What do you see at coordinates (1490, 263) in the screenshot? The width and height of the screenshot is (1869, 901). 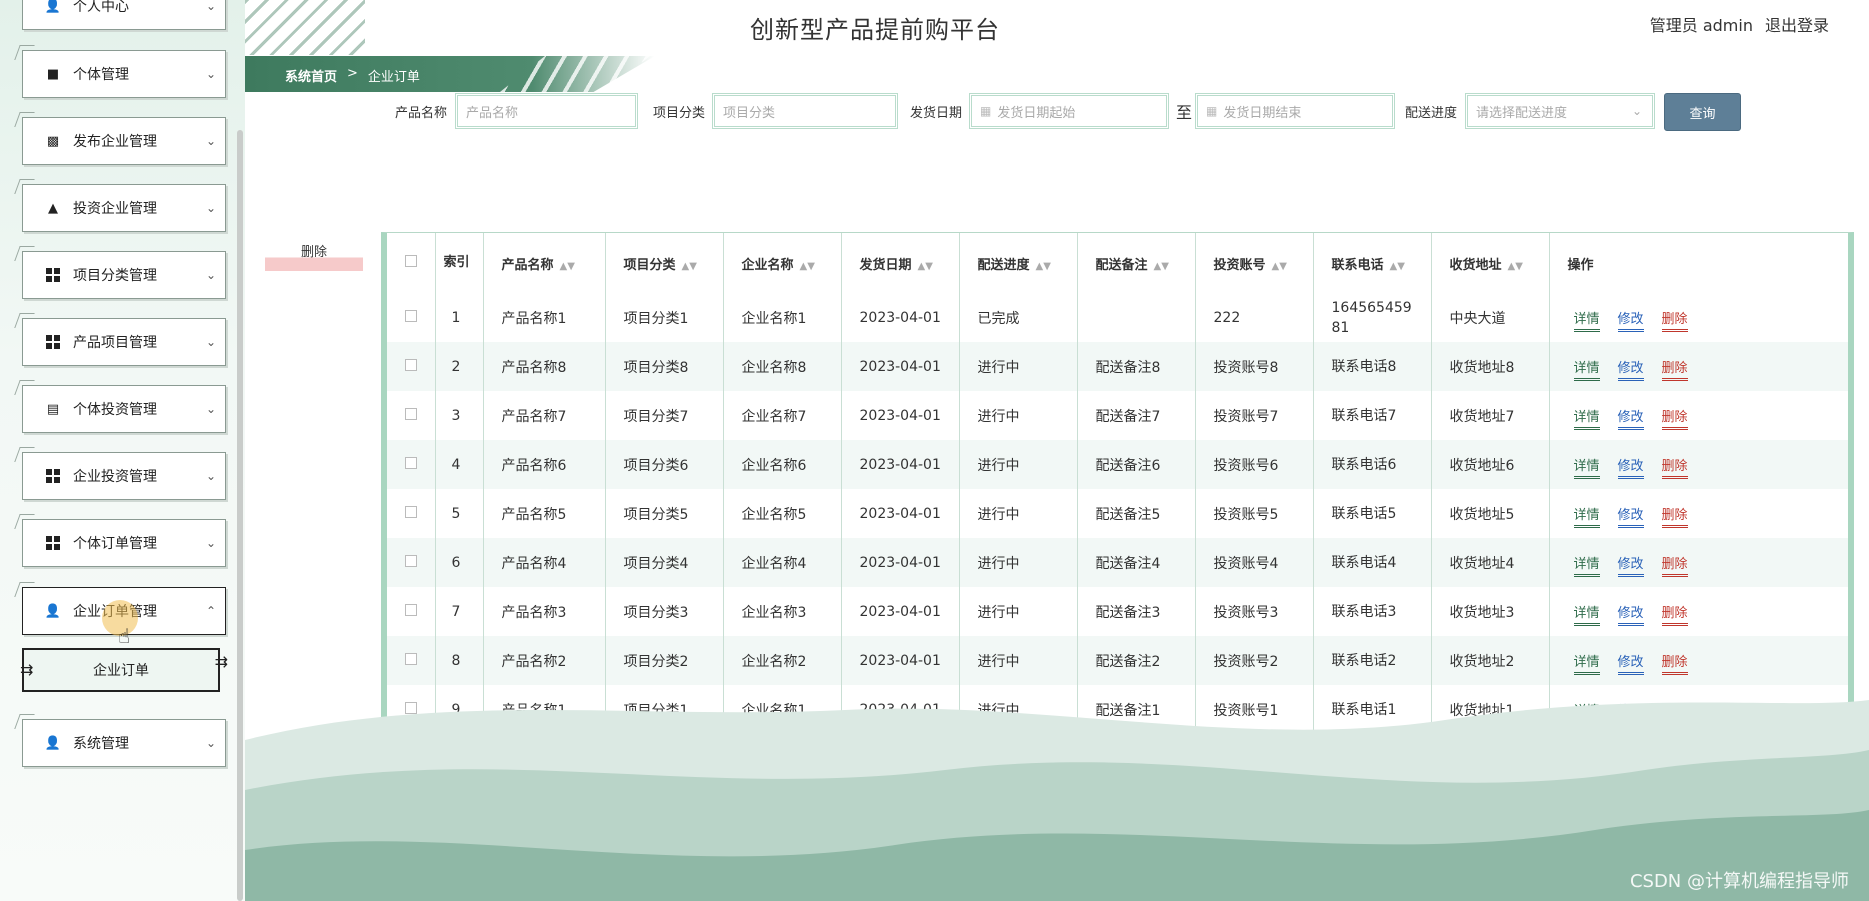 I see `column-header-address: 收货地址 ▲▼` at bounding box center [1490, 263].